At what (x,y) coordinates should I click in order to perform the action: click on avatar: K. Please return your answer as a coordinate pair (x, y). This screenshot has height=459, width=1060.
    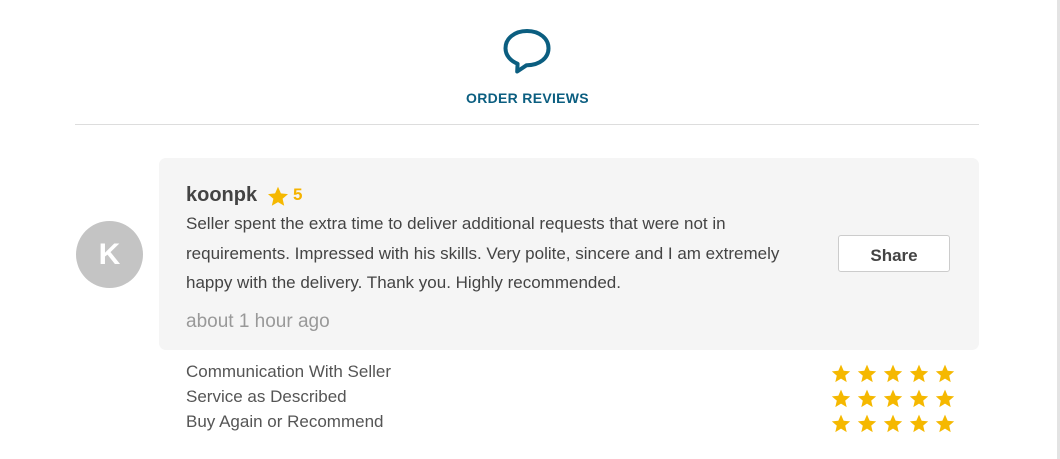
    Looking at the image, I should click on (109, 254).